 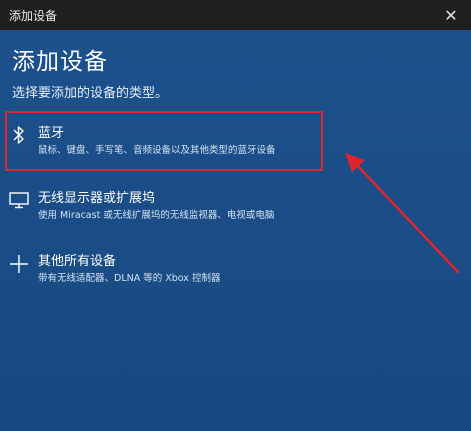 What do you see at coordinates (19, 264) in the screenshot?
I see `plus-icon` at bounding box center [19, 264].